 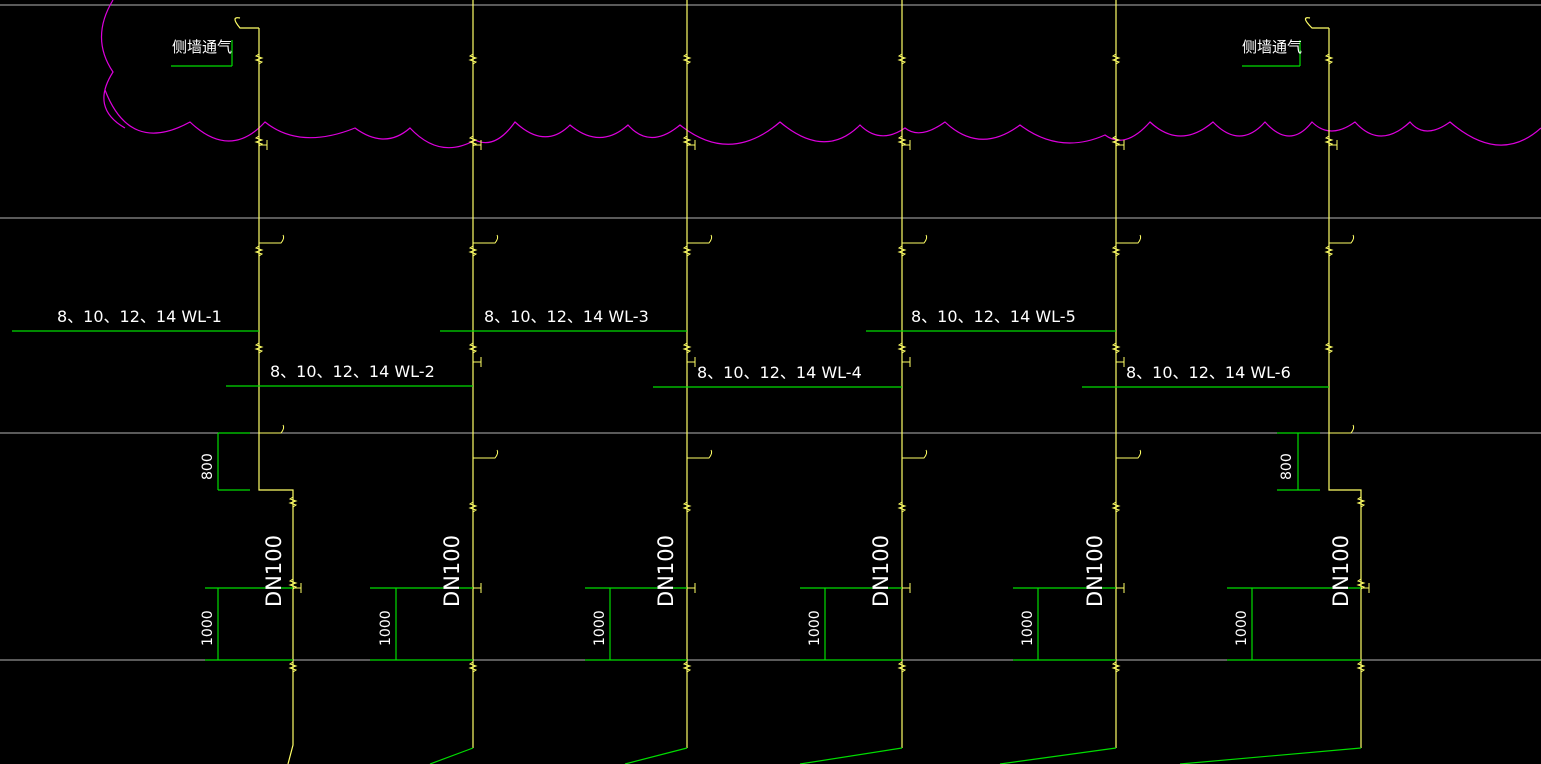 I want to click on branch-label-wl2: 8、10、12、14 WL-2, so click(x=352, y=371).